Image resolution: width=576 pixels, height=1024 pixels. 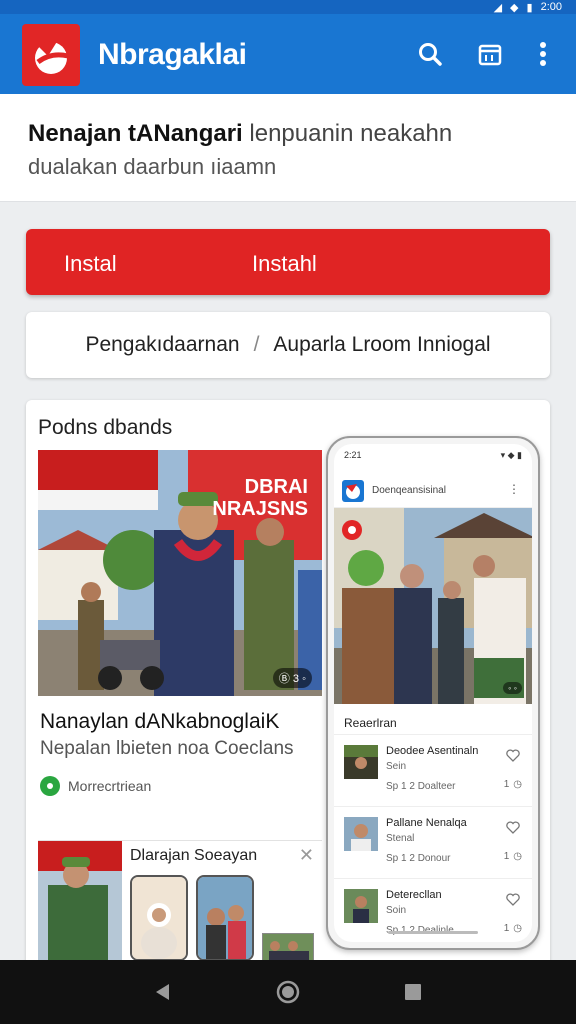 What do you see at coordinates (498, 7) in the screenshot?
I see `signal-icon: ◢` at bounding box center [498, 7].